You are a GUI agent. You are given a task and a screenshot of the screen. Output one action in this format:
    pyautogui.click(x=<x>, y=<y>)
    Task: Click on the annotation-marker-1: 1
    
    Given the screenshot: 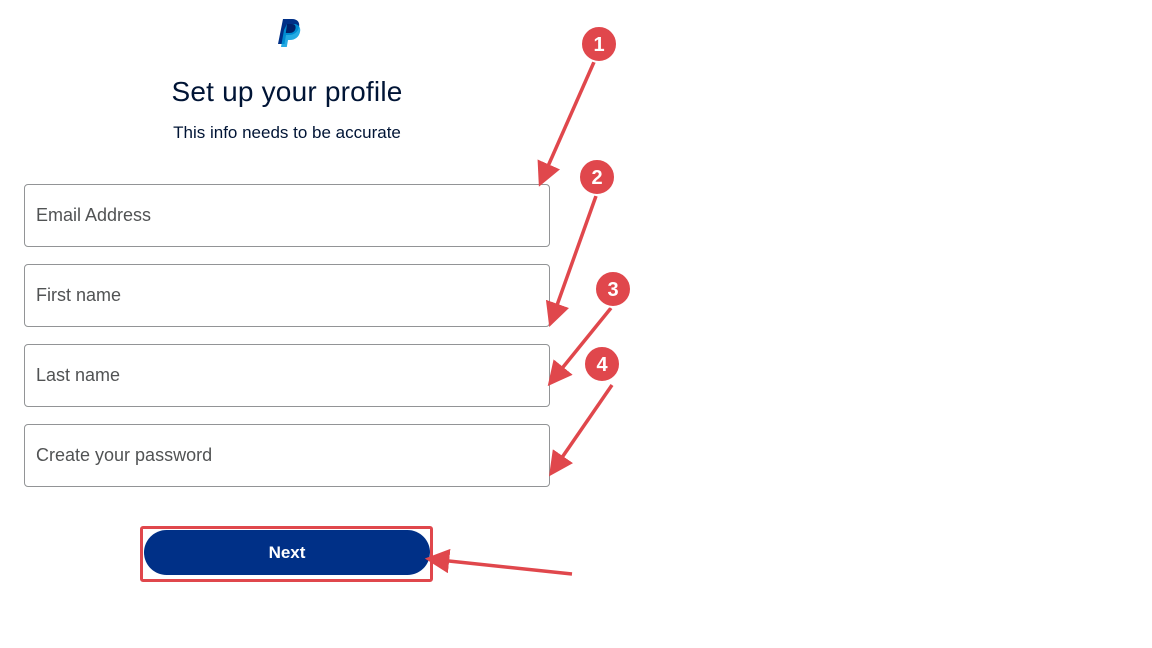 What is the action you would take?
    pyautogui.click(x=599, y=44)
    